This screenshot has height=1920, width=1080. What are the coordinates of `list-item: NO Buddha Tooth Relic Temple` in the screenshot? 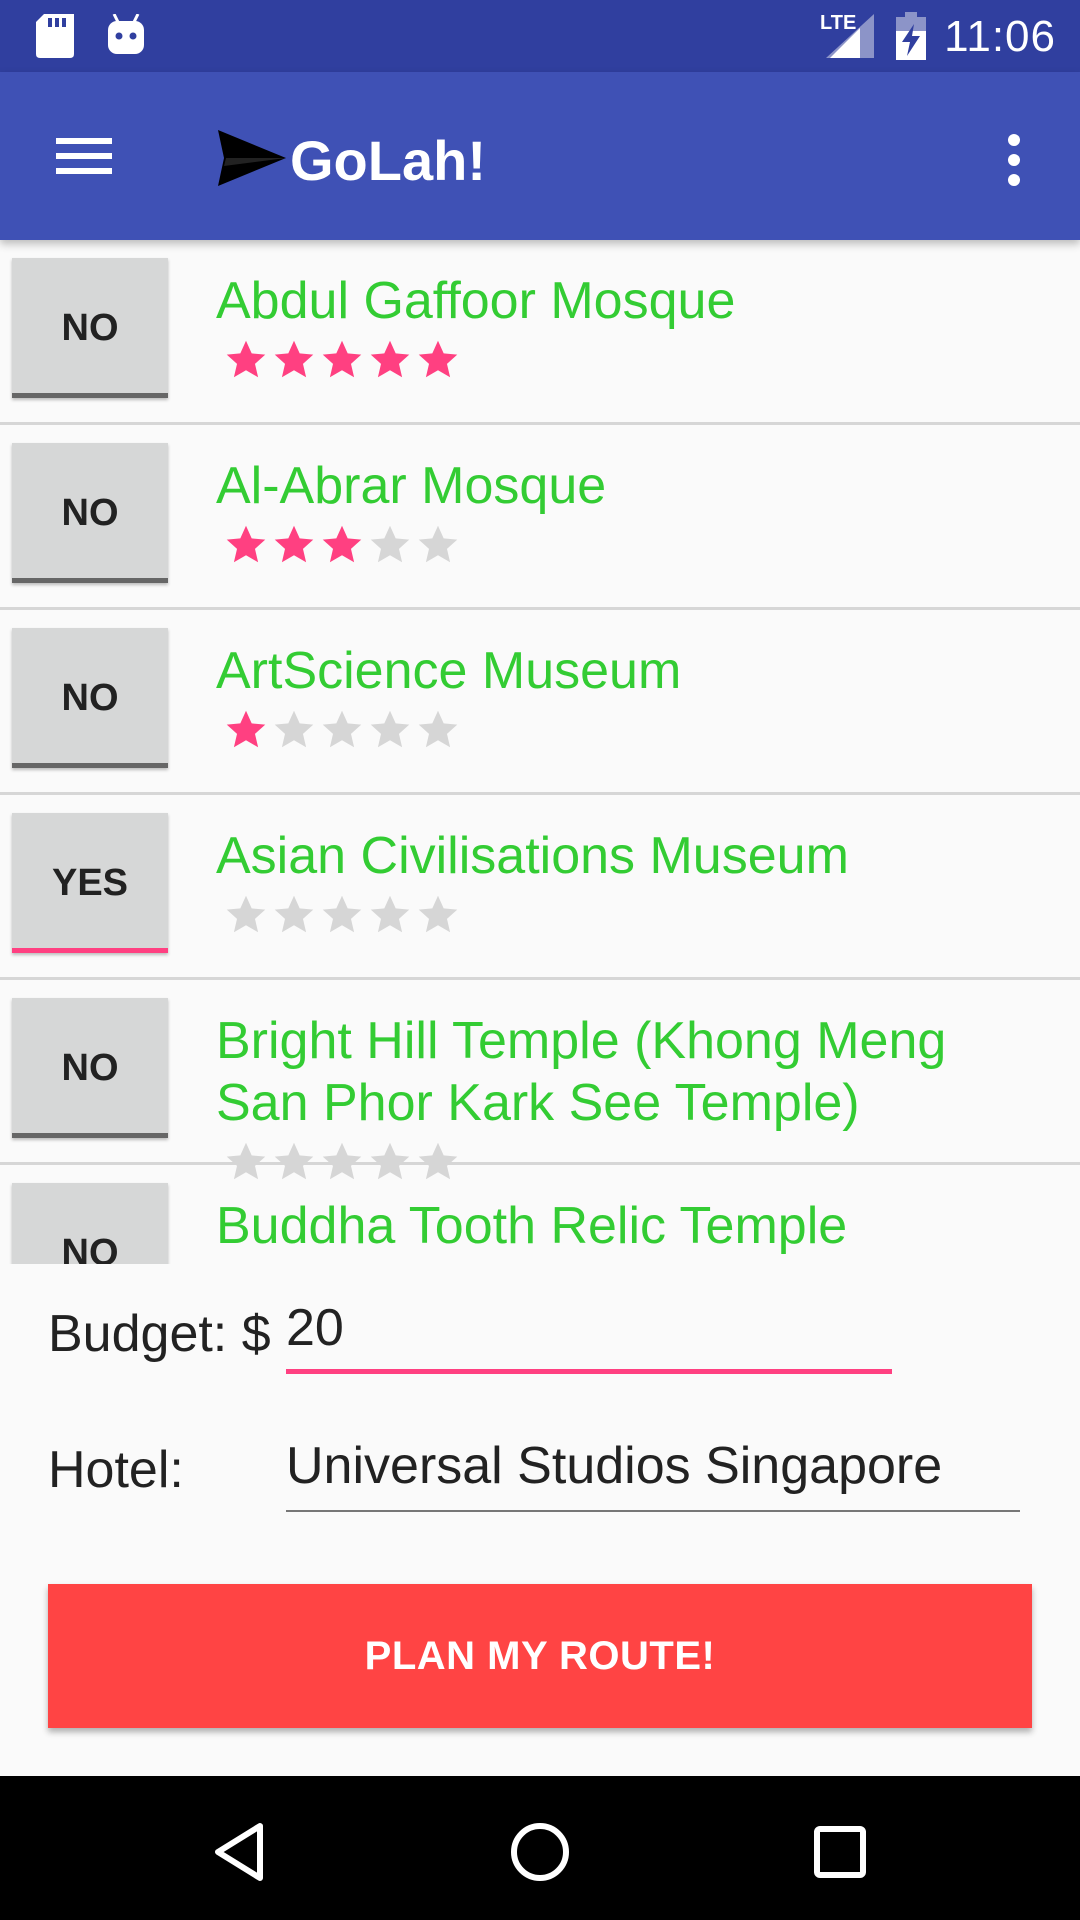 It's located at (540, 1214).